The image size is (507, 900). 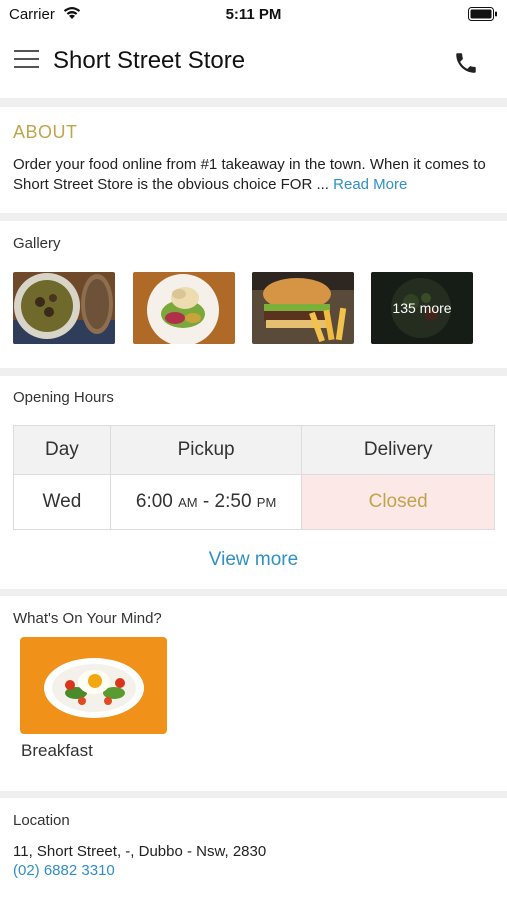 I want to click on column-header-day: Day, so click(x=62, y=450).